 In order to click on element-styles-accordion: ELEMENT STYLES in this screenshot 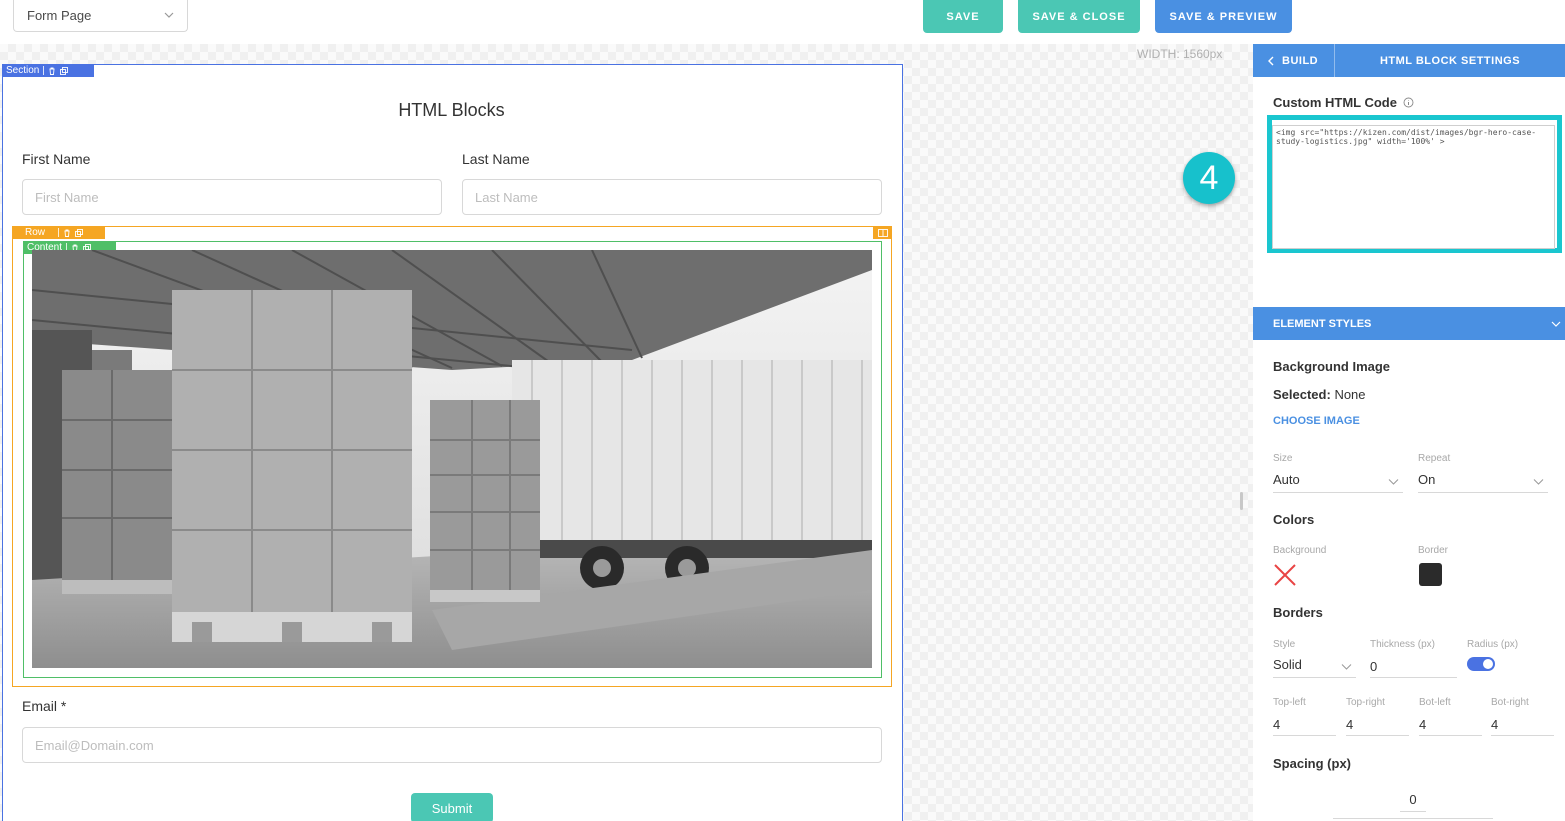, I will do `click(1409, 323)`.